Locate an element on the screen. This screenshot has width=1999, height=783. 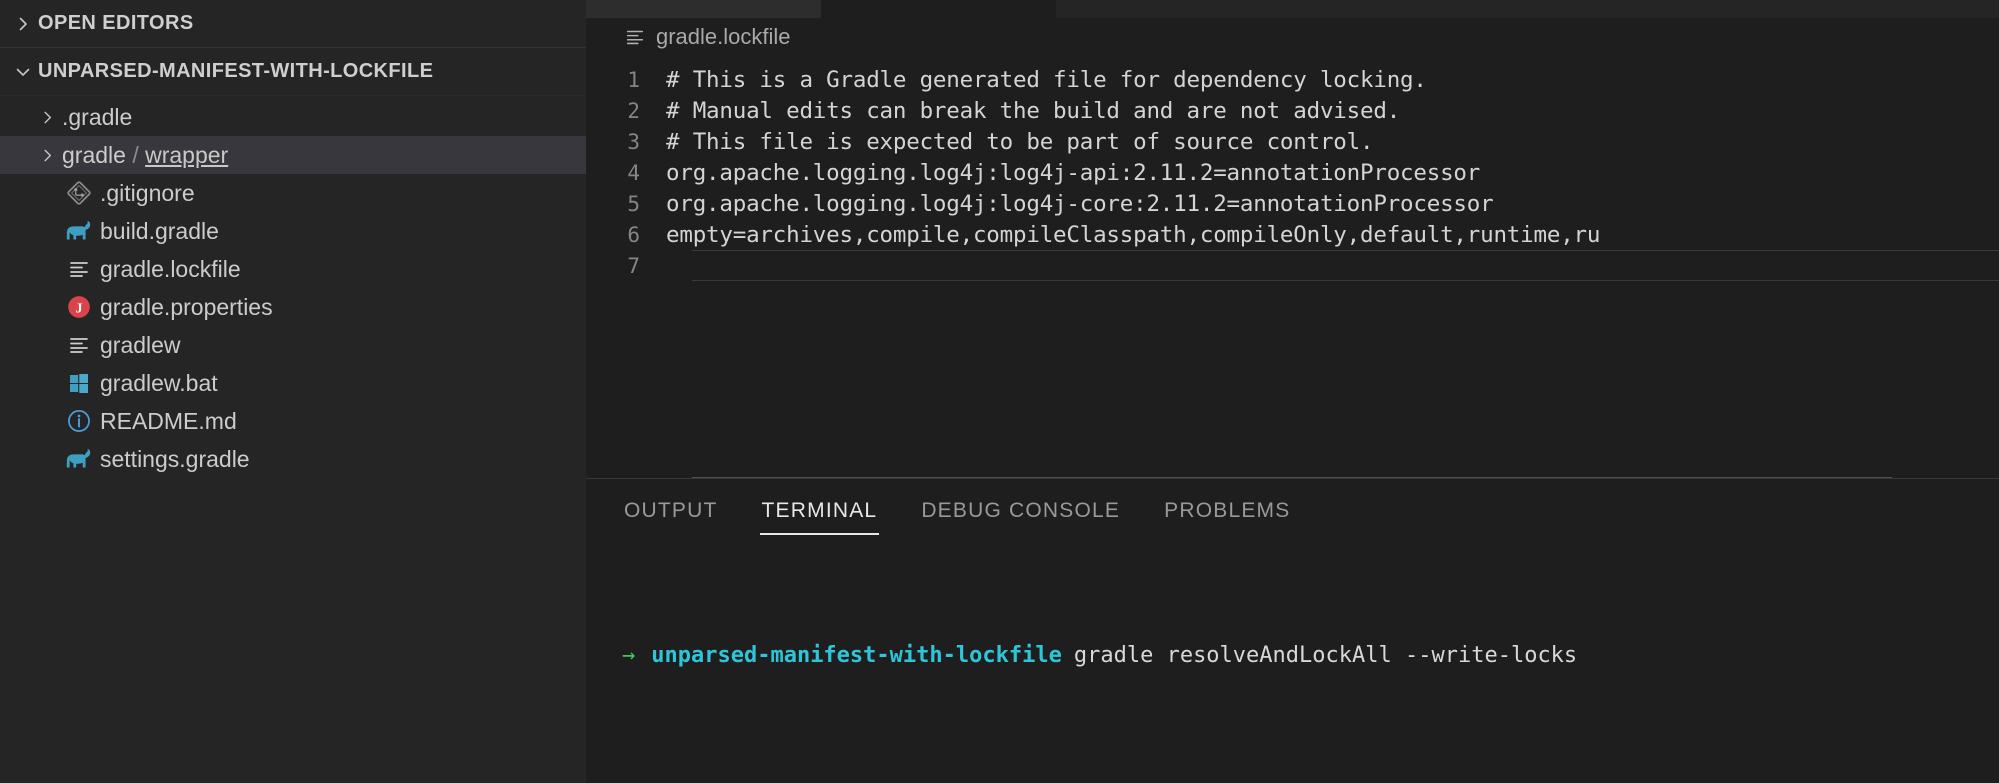
tree-item-label: gradle.properties is located at coordinates (186, 306).